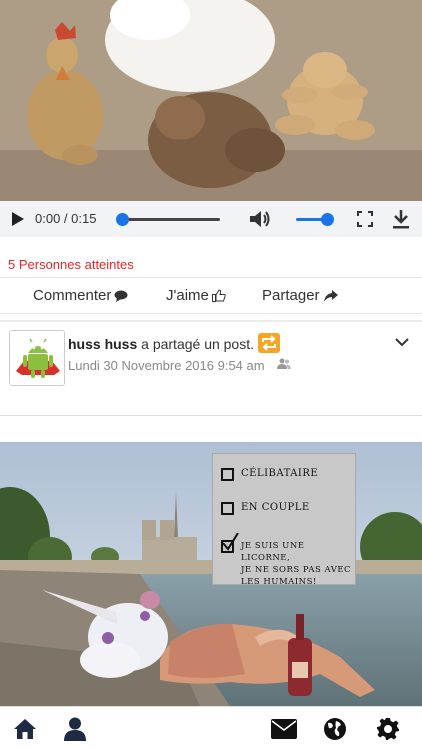 Image resolution: width=422 pixels, height=750 pixels. What do you see at coordinates (279, 582) in the screenshot?
I see `sign-line: LES HUMAINS!` at bounding box center [279, 582].